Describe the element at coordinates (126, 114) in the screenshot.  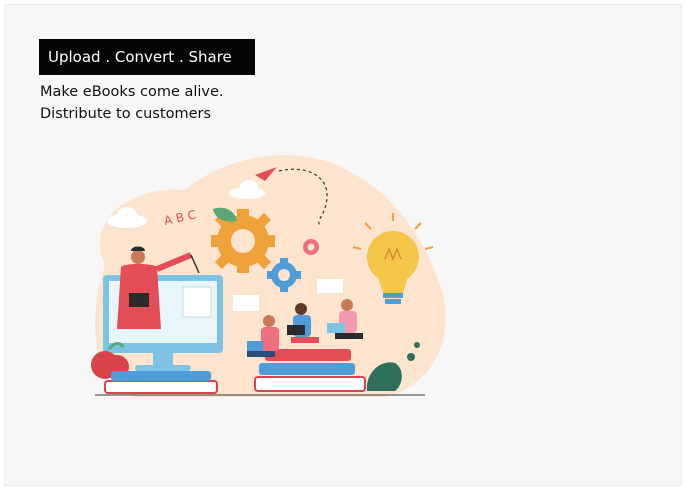
I see `subtitle-line-2: Distribute to customers` at that location.